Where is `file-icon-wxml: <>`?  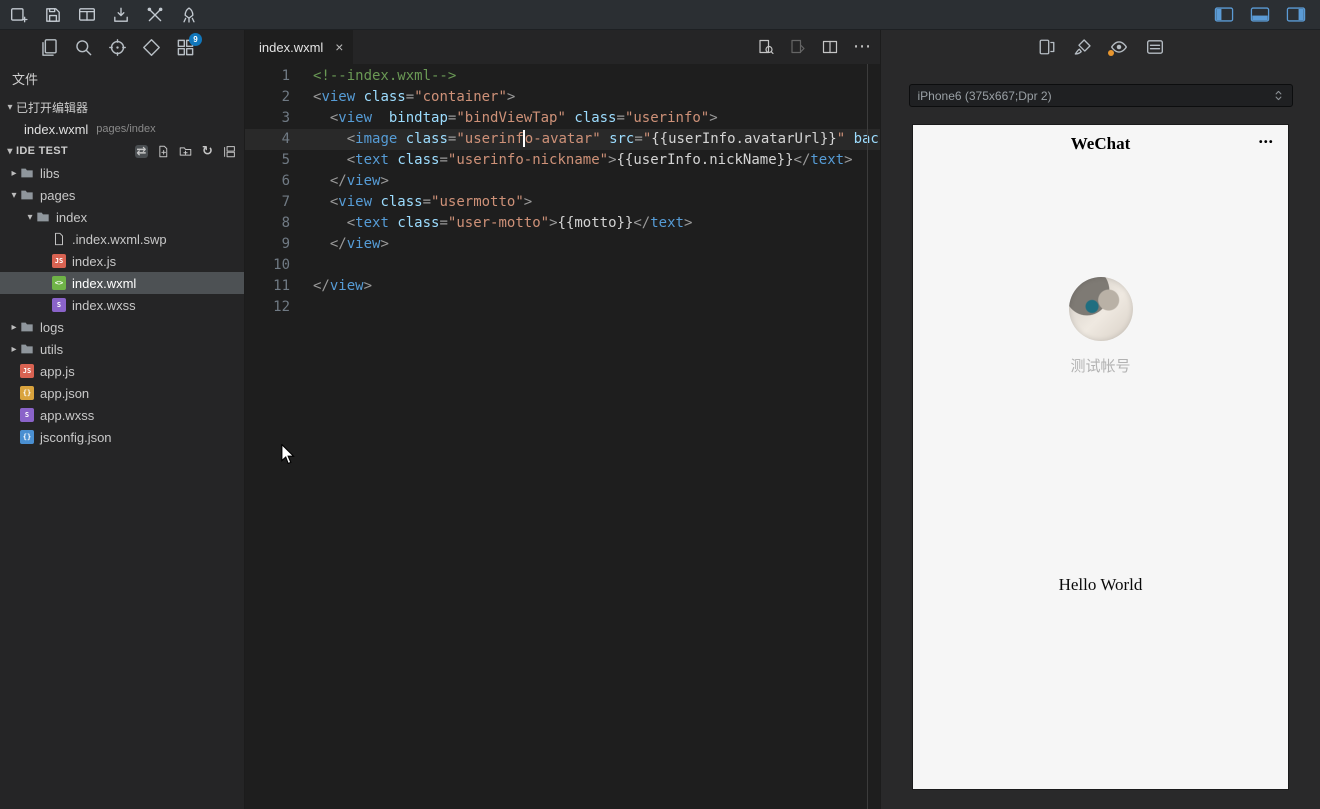 file-icon-wxml: <> is located at coordinates (59, 283).